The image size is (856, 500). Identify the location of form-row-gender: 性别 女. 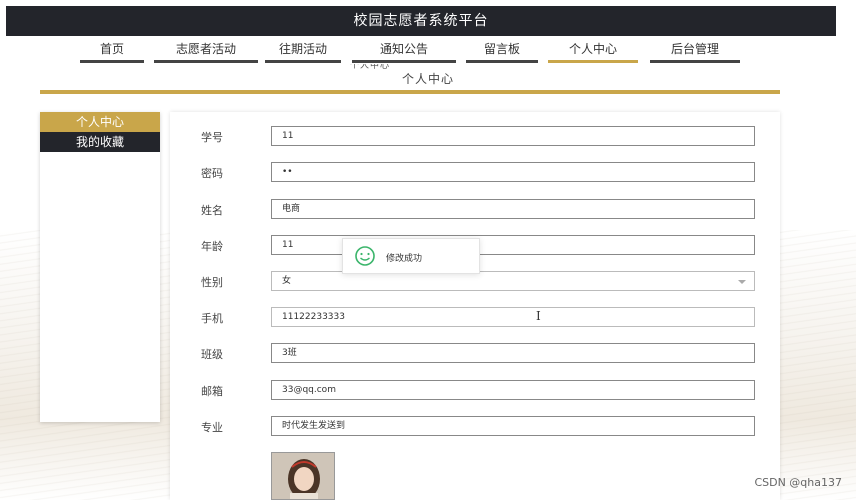
(475, 282).